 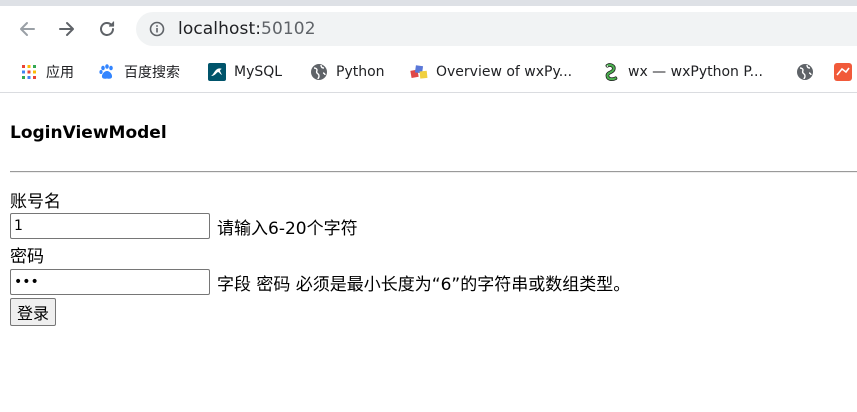 I want to click on bookmark-red, so click(x=845, y=72).